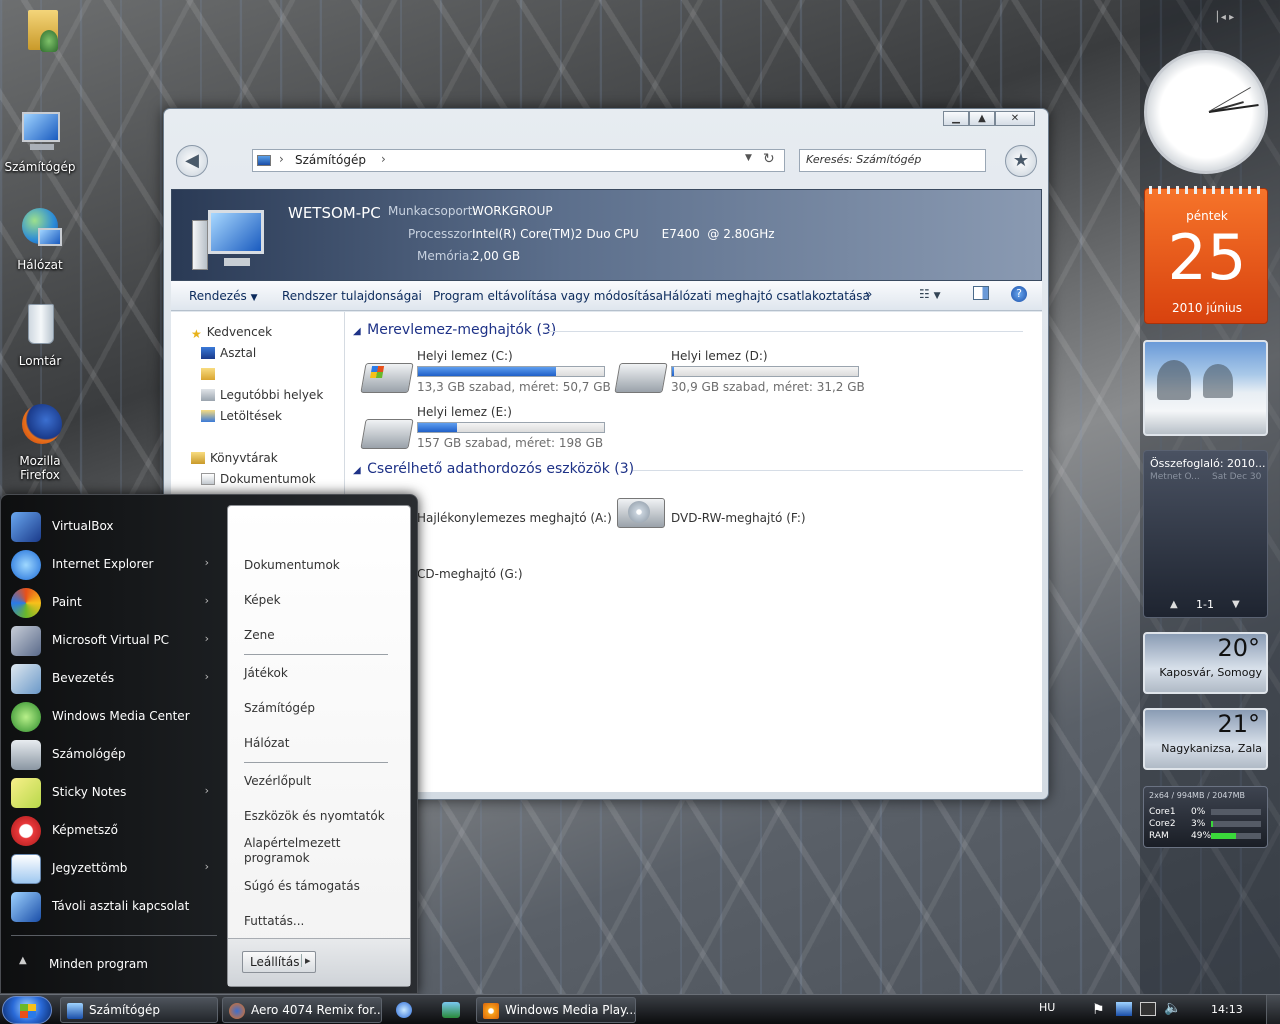 This screenshot has height=1024, width=1280. Describe the element at coordinates (114, 793) in the screenshot. I see `start-item-sticky-notes: Sticky Notes ›` at that location.